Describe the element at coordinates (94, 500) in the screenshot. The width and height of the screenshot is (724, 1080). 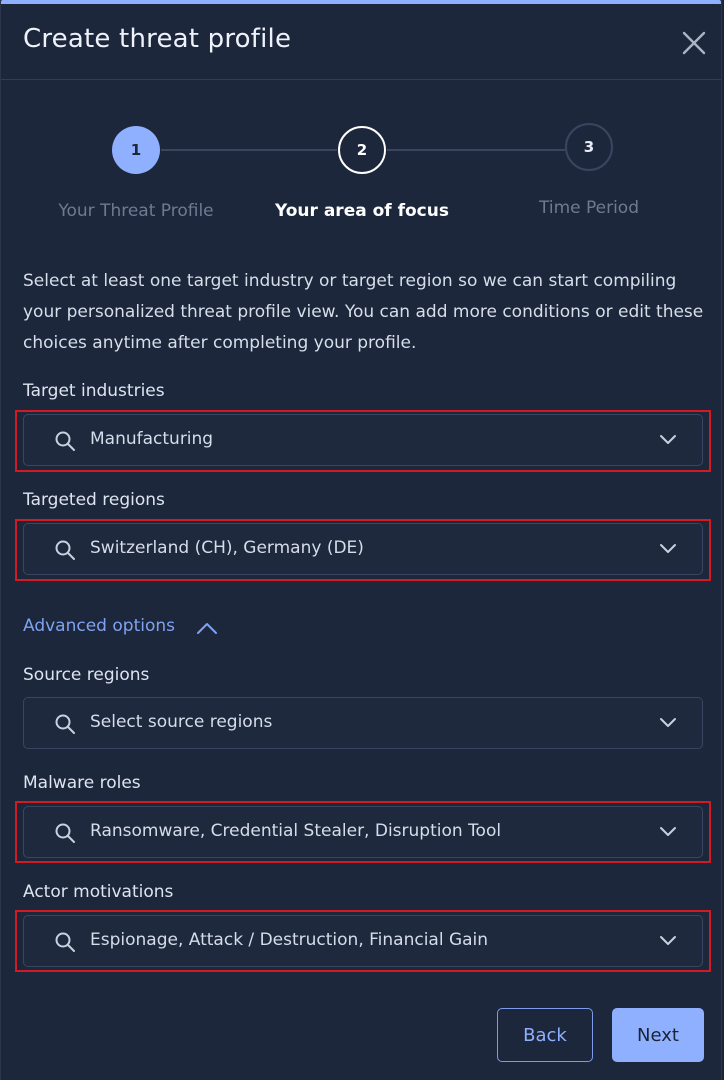
I see `targeted-regions-label: Targeted regions` at that location.